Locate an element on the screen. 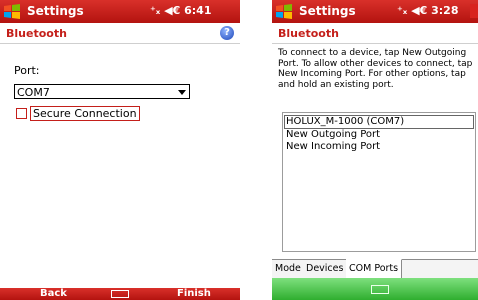 The image size is (478, 300). list-item: New Outgoing Port is located at coordinates (379, 135).